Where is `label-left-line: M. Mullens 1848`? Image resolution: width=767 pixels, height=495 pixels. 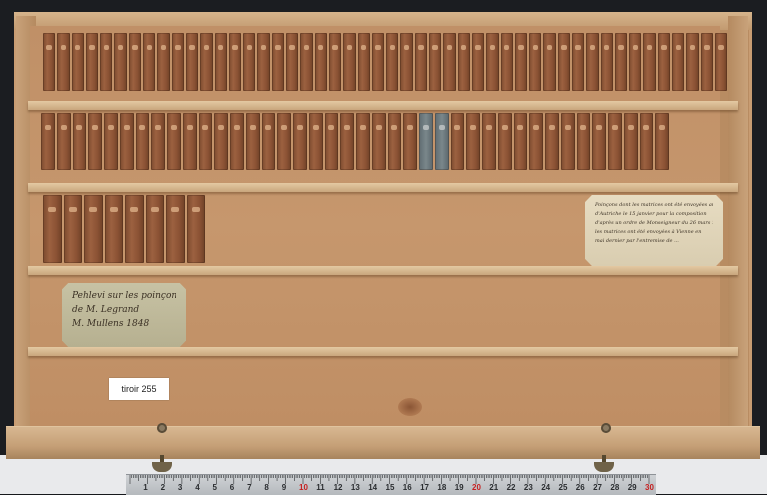 label-left-line: M. Mullens 1848 is located at coordinates (111, 324).